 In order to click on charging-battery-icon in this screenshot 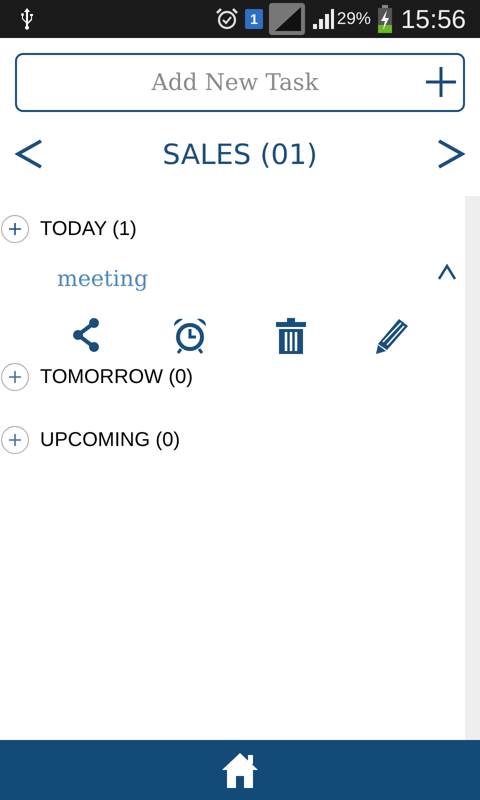, I will do `click(384, 19)`.